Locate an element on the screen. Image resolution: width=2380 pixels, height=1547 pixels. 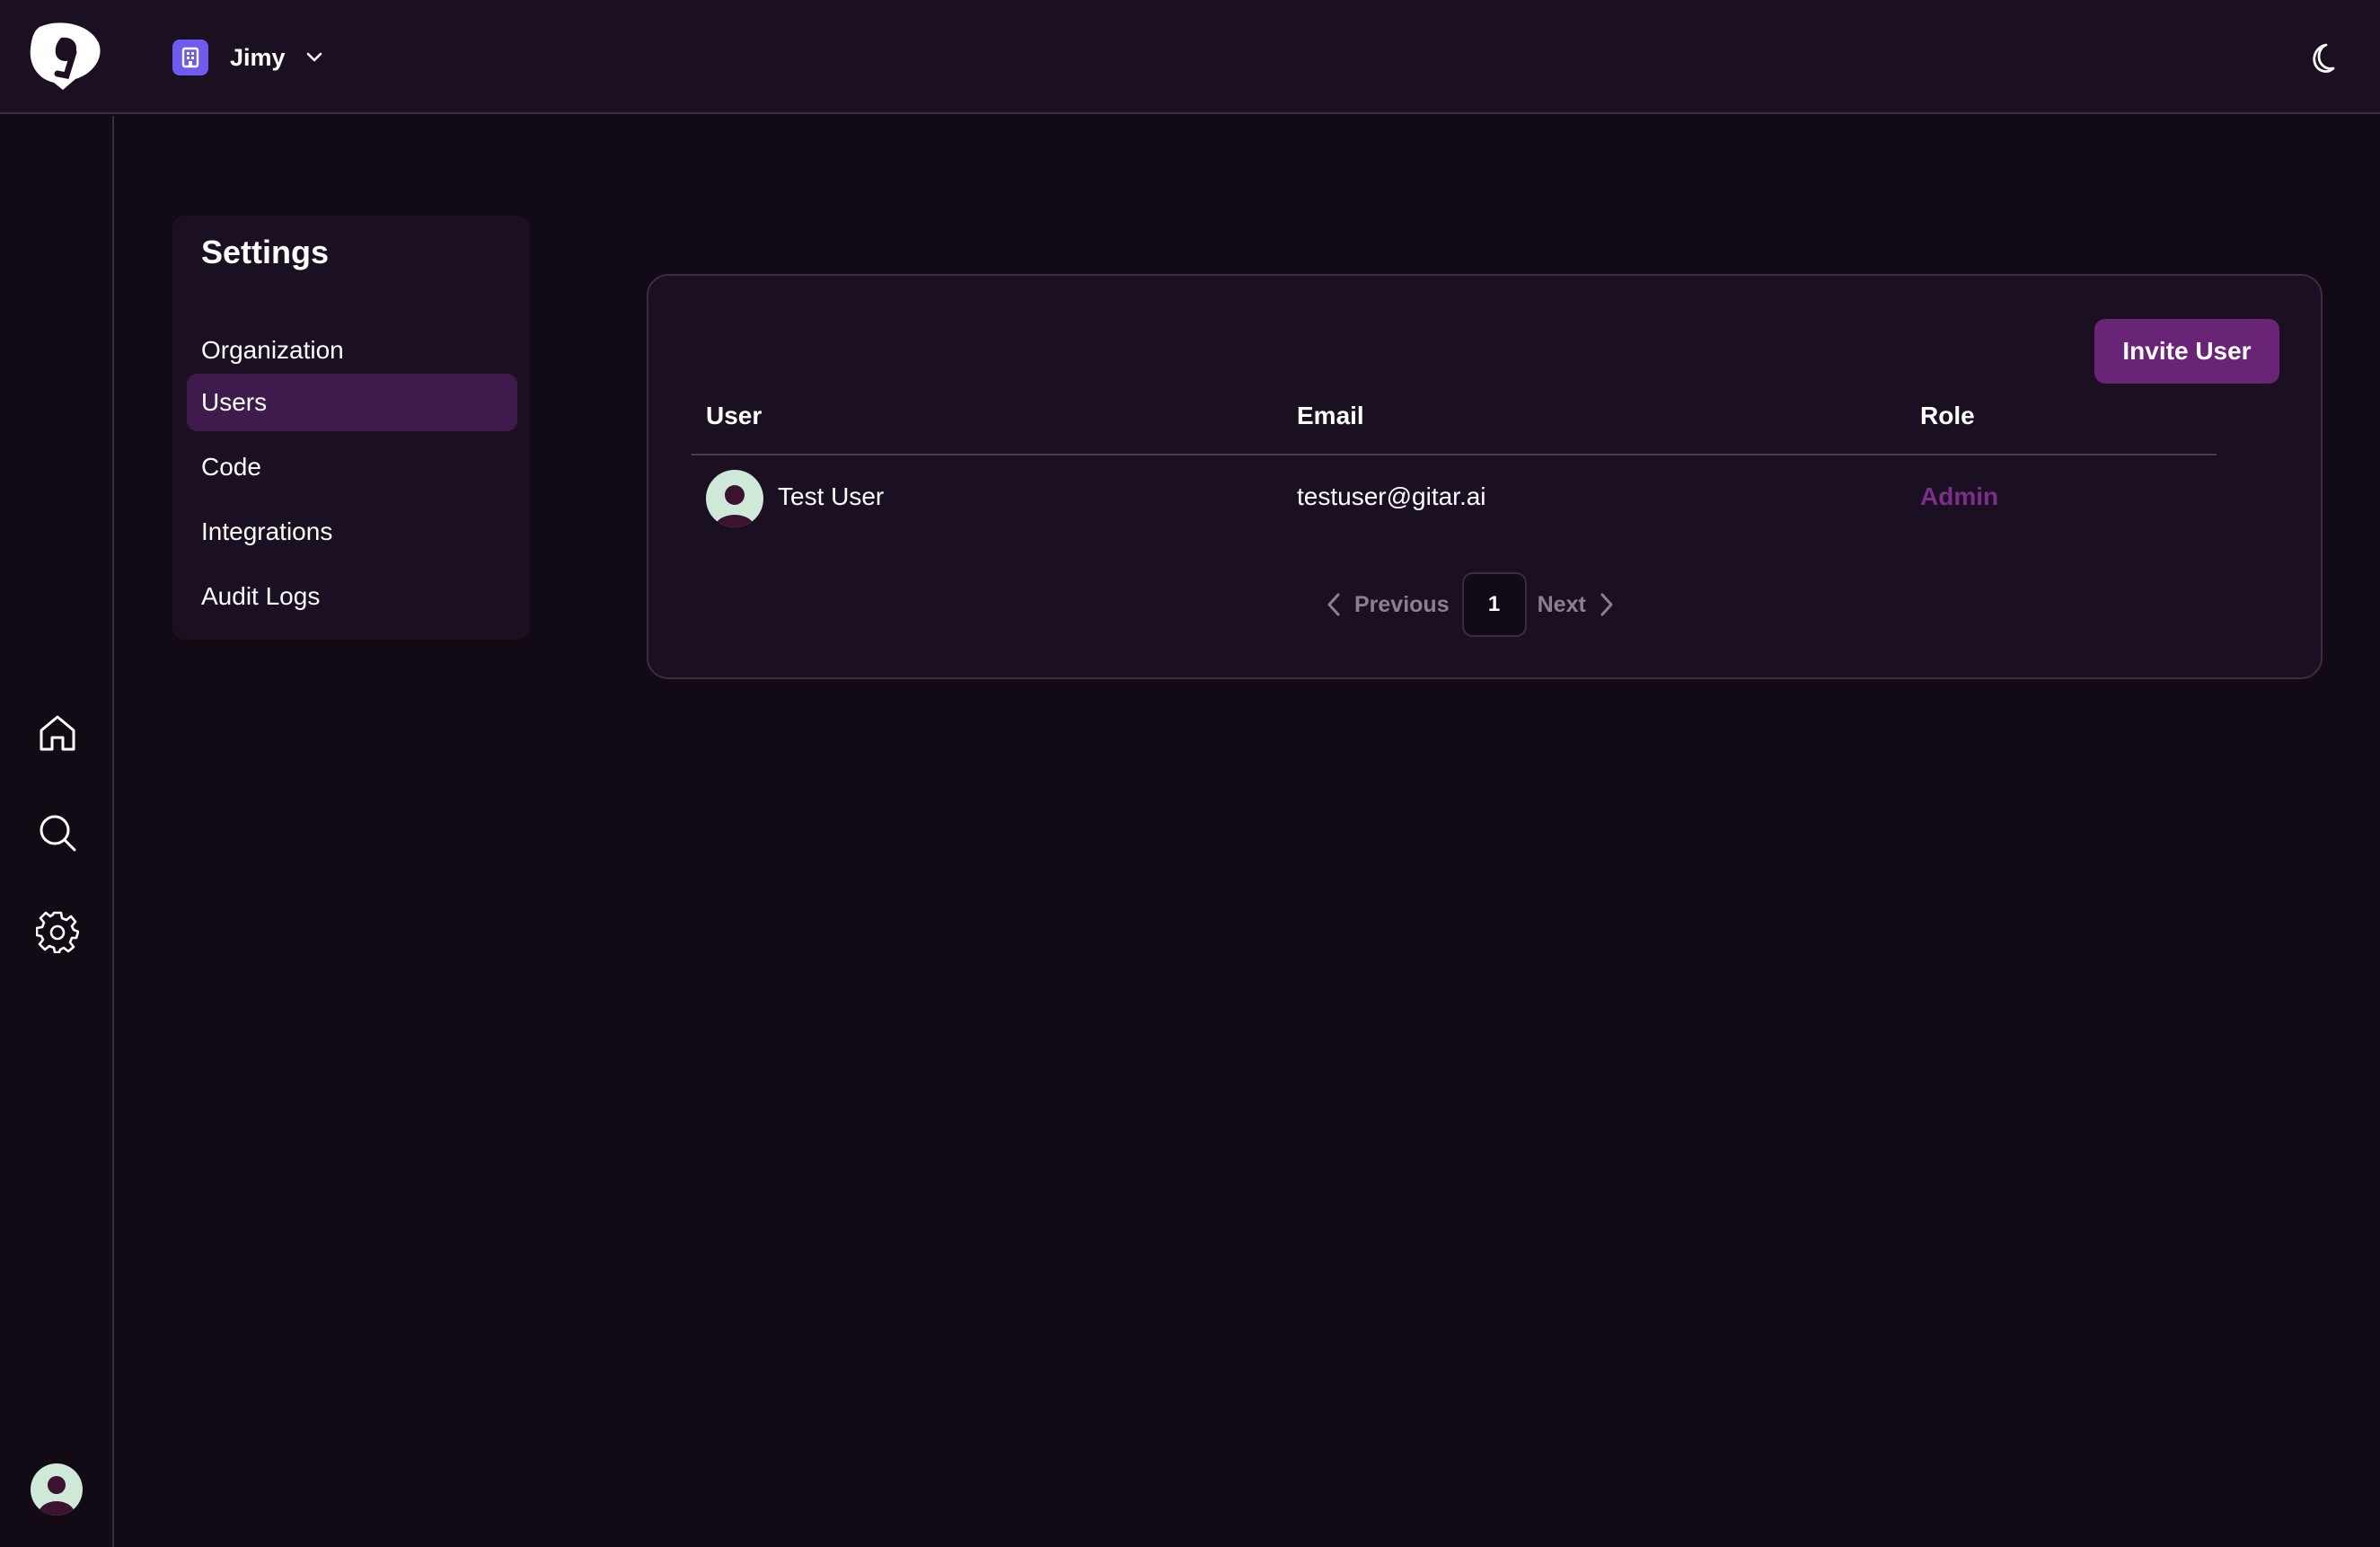
nav-label: Users is located at coordinates (235, 402).